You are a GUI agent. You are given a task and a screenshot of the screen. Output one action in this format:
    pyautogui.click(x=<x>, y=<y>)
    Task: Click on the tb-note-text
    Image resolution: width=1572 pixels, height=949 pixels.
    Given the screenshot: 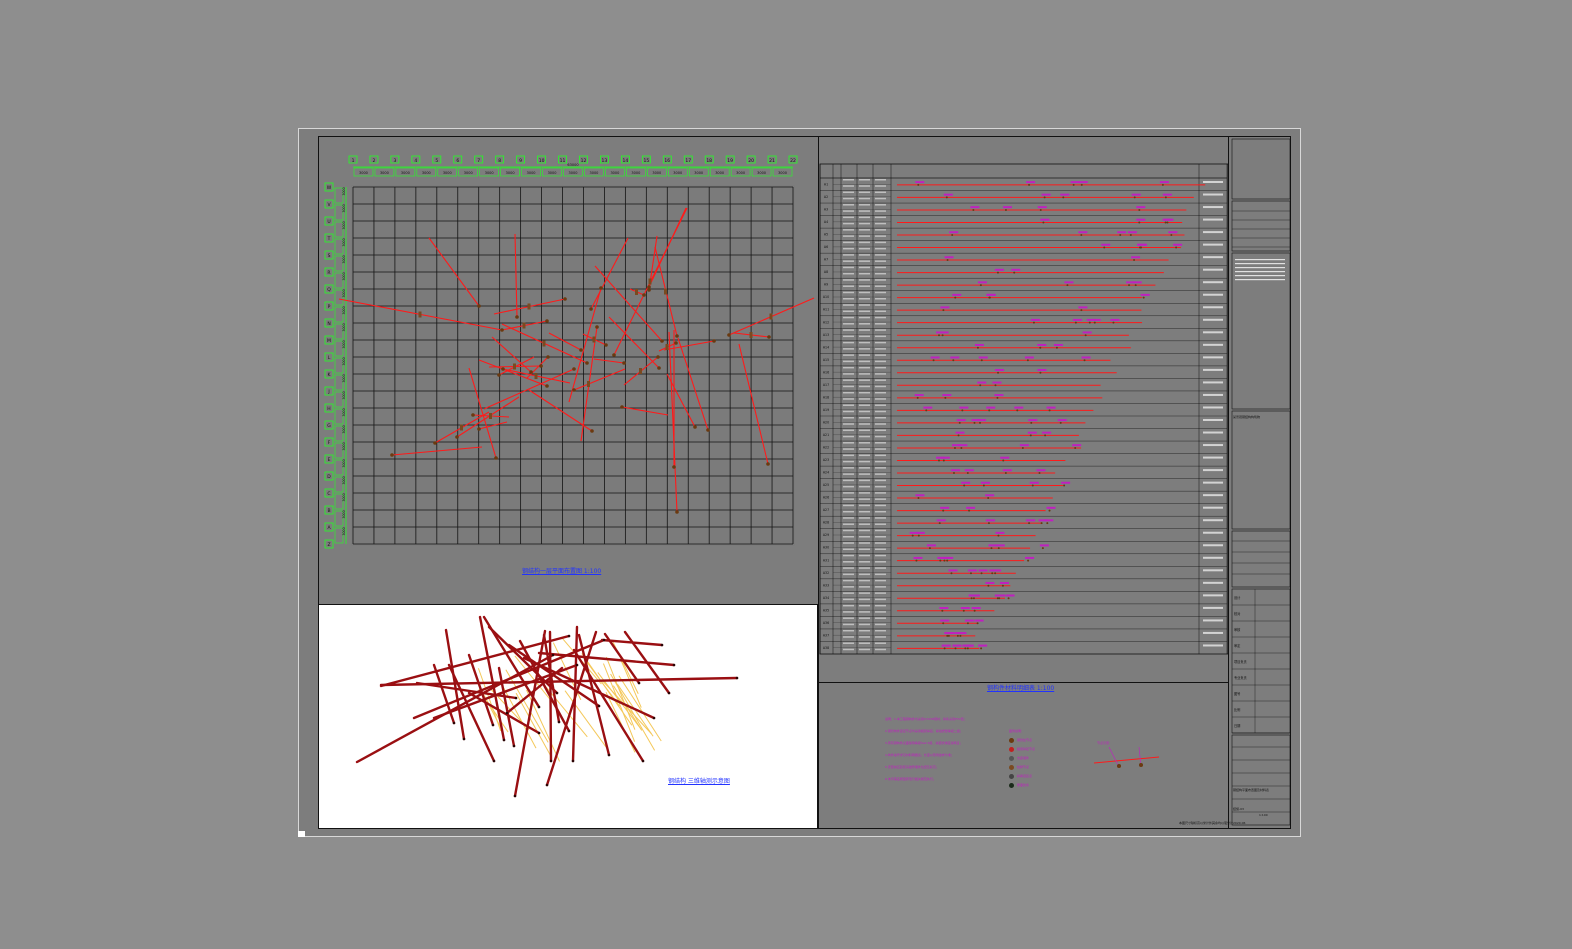 What is the action you would take?
    pyautogui.click(x=1260, y=276)
    